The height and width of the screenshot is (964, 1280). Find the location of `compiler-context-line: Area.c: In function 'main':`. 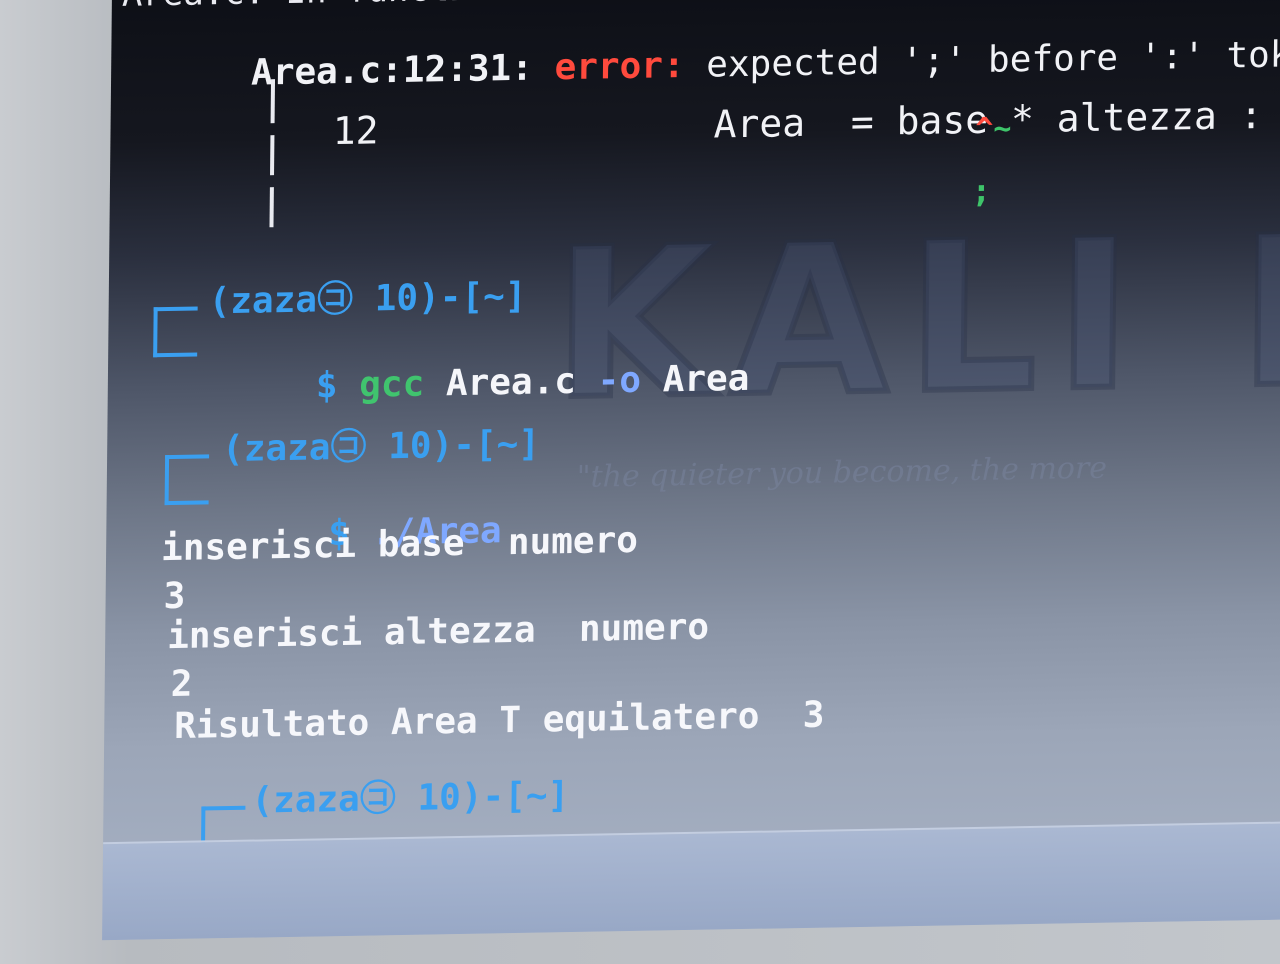

compiler-context-line: Area.c: In function 'main': is located at coordinates (398, 7).